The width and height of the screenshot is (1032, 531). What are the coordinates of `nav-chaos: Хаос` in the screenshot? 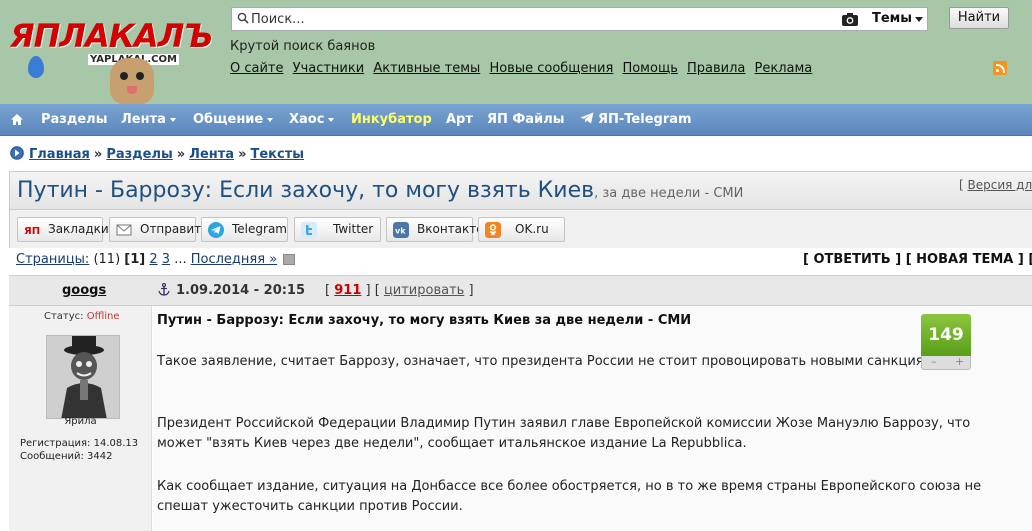 It's located at (312, 119).